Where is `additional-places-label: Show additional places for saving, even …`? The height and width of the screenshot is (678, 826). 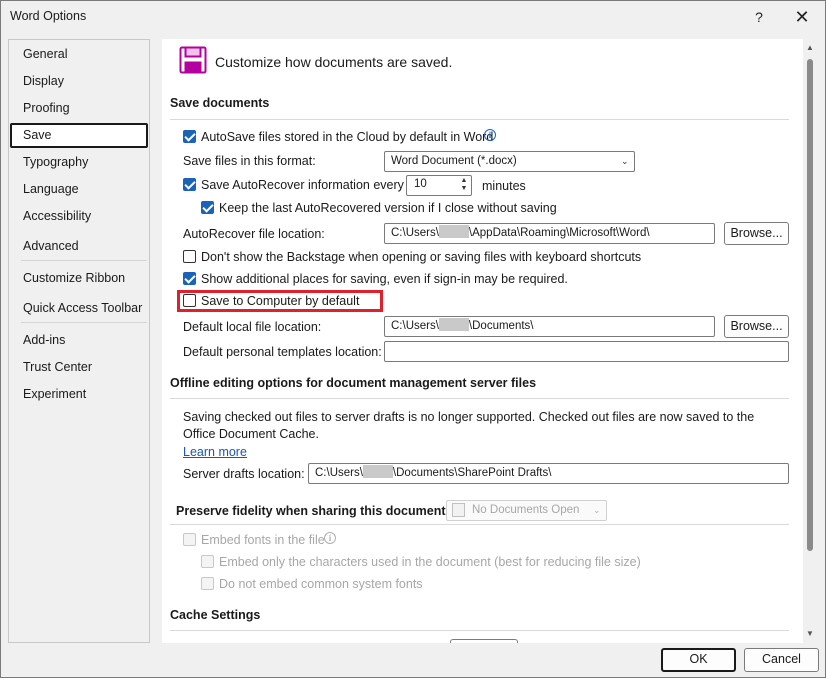 additional-places-label: Show additional places for saving, even … is located at coordinates (384, 279).